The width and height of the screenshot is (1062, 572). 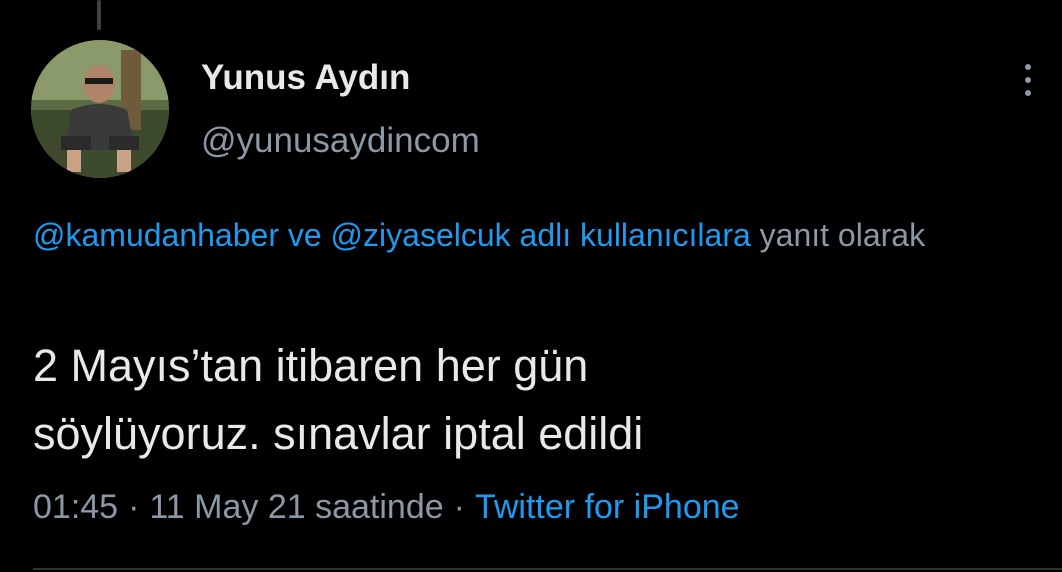 I want to click on divider, so click(x=547, y=569).